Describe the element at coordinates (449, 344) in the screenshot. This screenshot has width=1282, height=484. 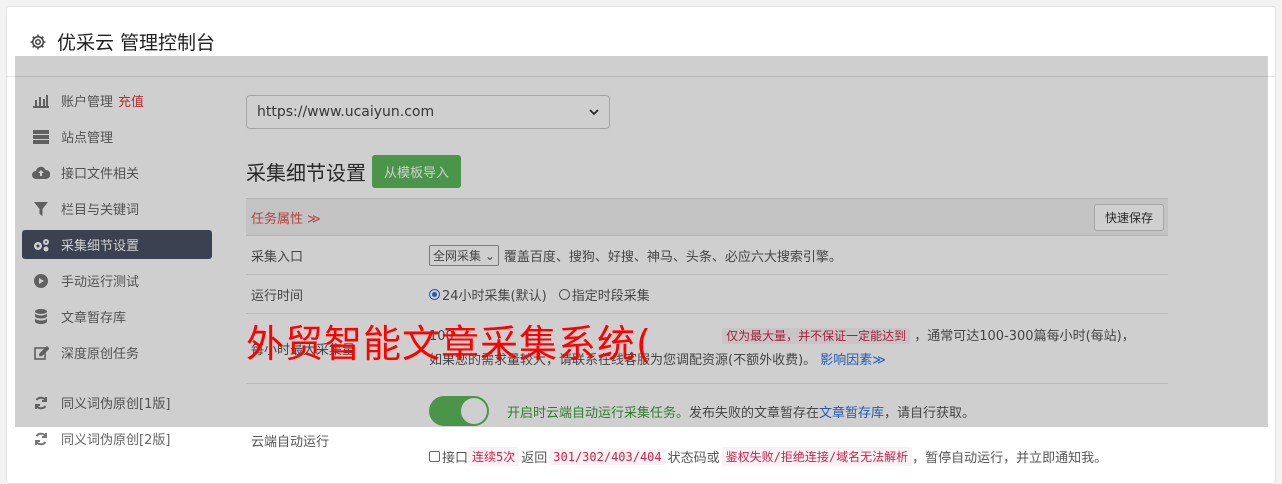
I see `watermark-text: 外贸智能文章采集系统(` at that location.